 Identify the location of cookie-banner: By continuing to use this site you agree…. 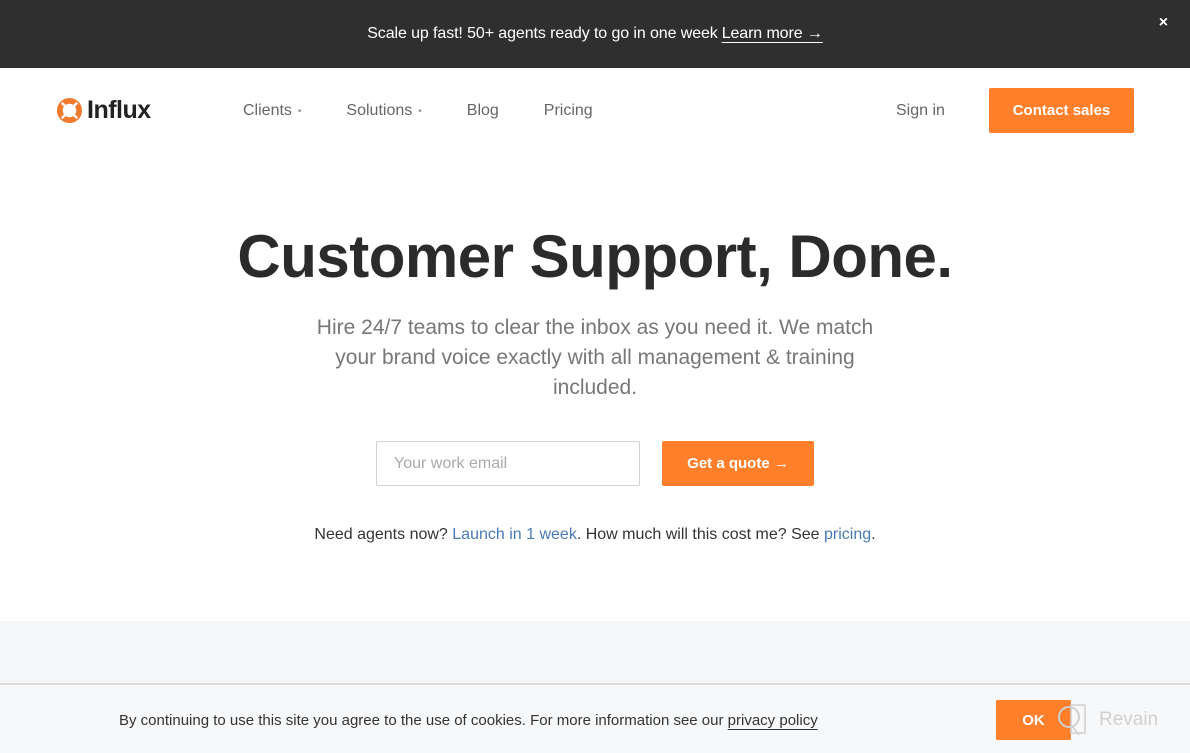
(595, 718).